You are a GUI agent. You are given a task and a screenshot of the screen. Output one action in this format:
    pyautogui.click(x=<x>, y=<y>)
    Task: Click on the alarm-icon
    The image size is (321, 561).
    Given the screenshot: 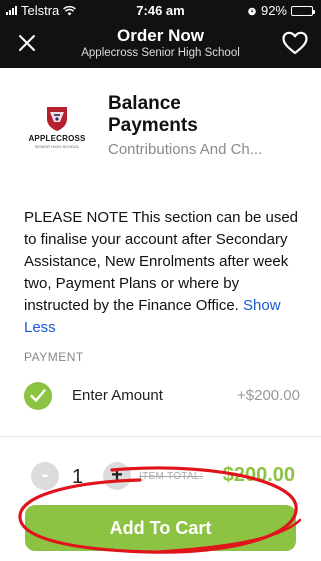 What is the action you would take?
    pyautogui.click(x=252, y=11)
    